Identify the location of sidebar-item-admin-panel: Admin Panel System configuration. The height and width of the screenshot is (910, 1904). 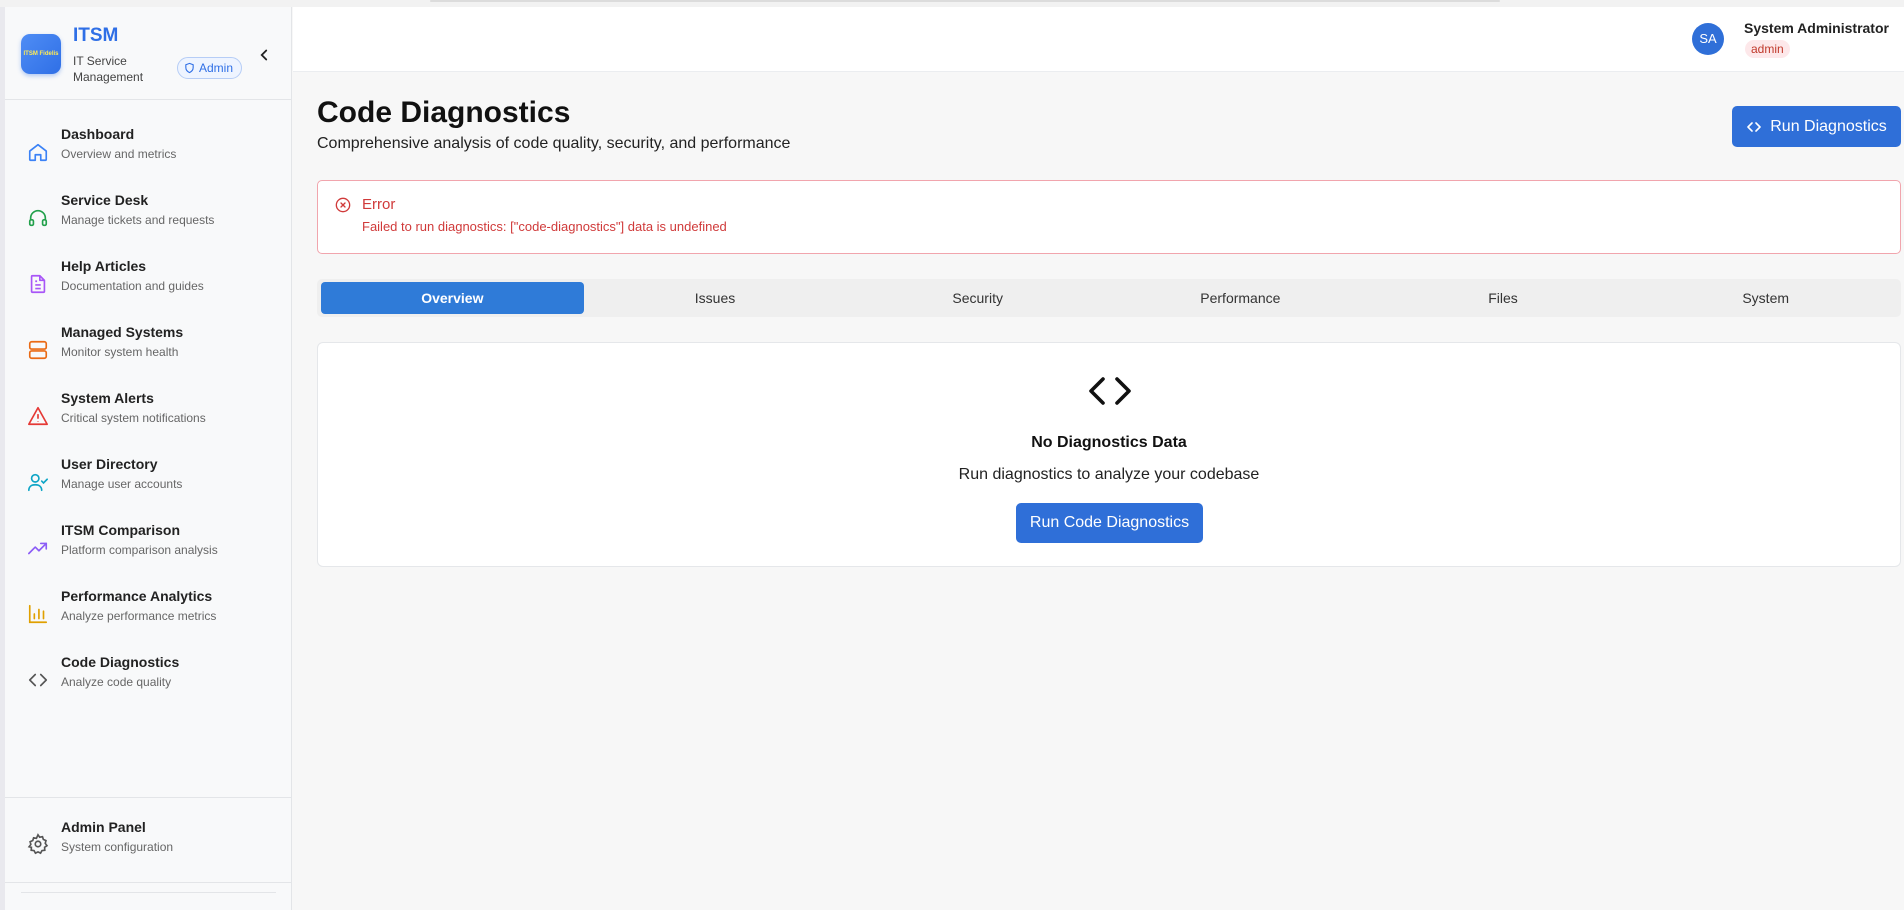
(148, 840).